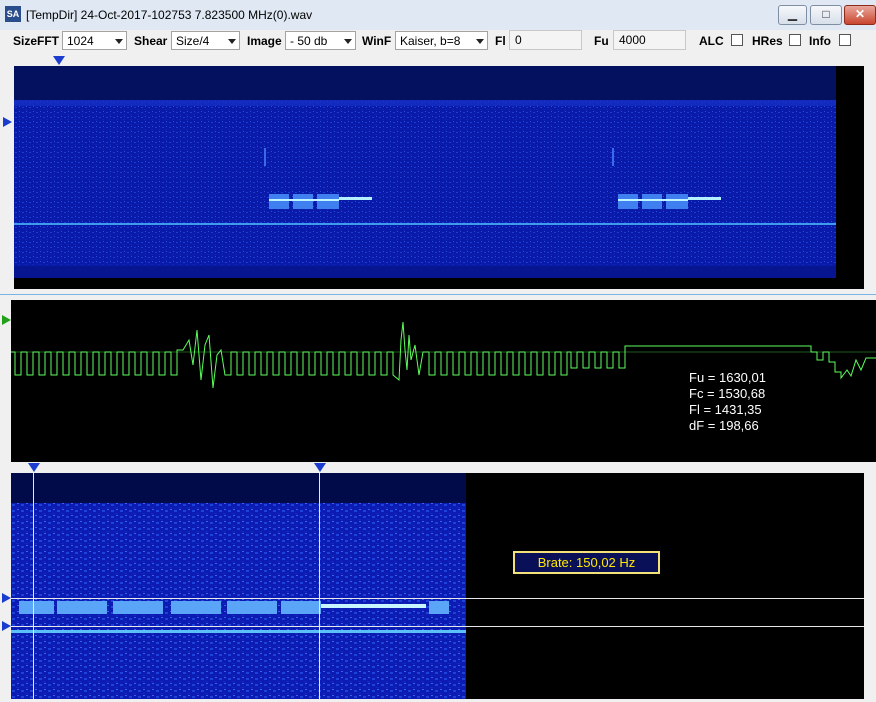 The image size is (876, 702). Describe the element at coordinates (319, 586) in the screenshot. I see `end-time-line` at that location.